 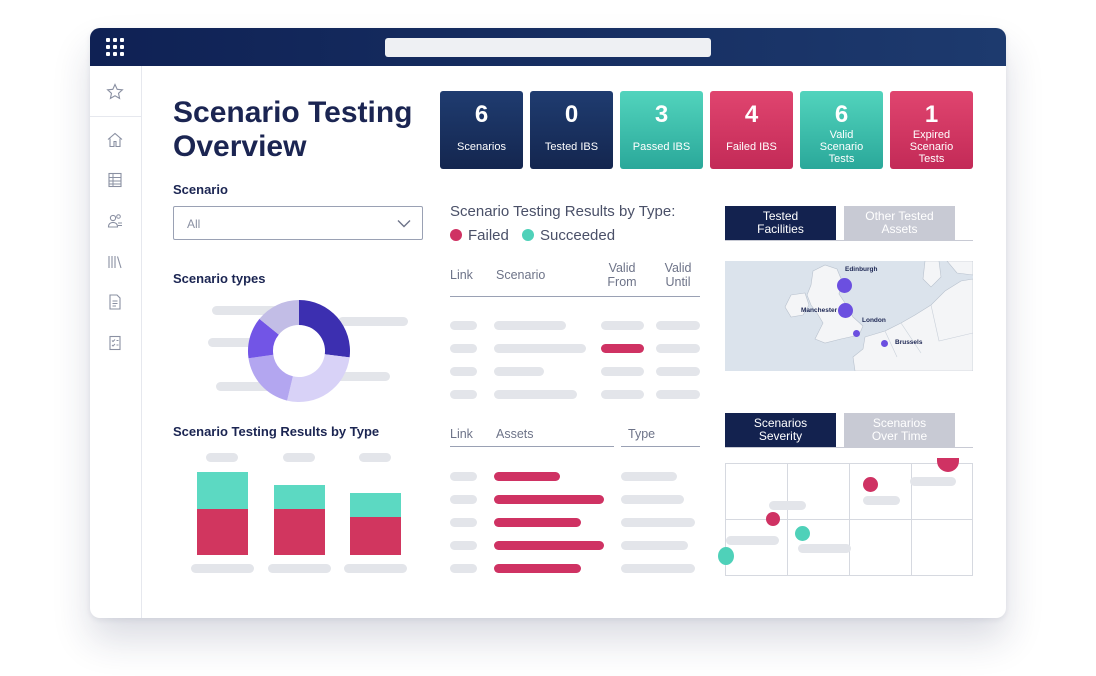 I want to click on map-label-manchester: Manchester, so click(x=819, y=310).